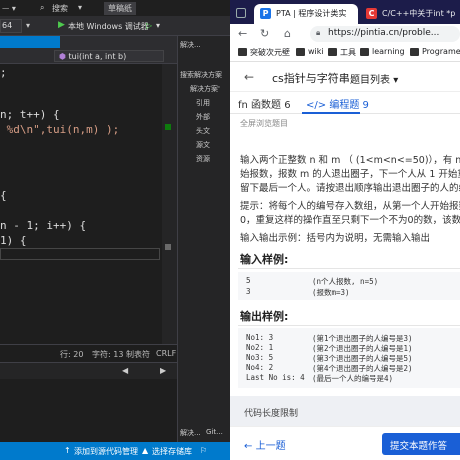  I want to click on arrow-left-icon: ←, so click(248, 446).